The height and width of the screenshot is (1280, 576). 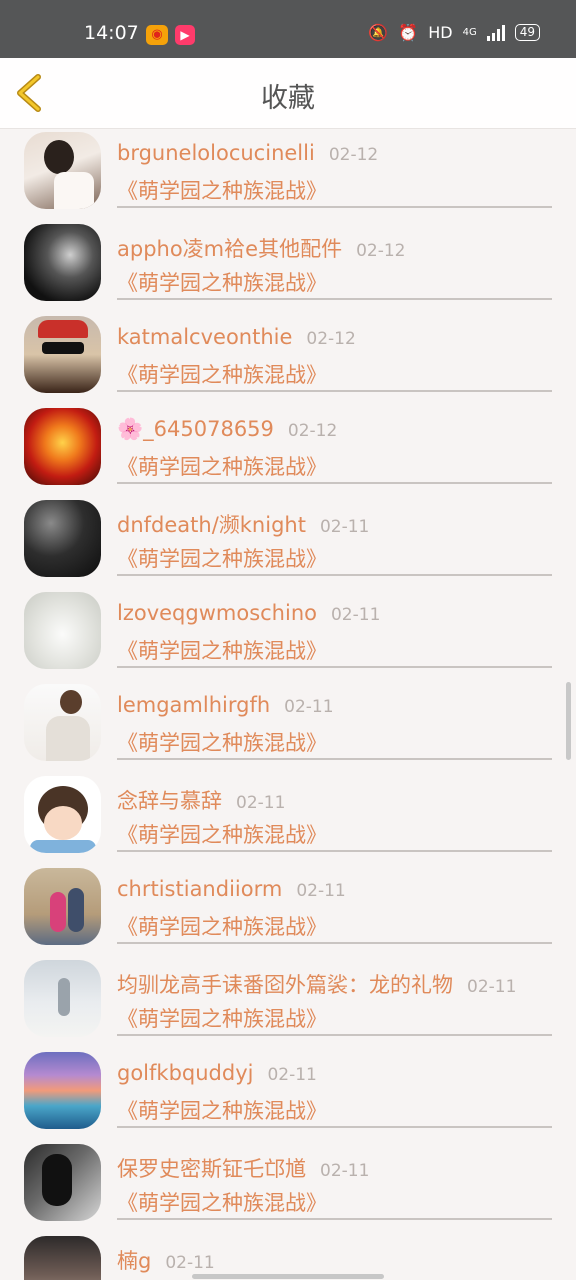 What do you see at coordinates (378, 32) in the screenshot?
I see `mute-bell-icon: 🔕` at bounding box center [378, 32].